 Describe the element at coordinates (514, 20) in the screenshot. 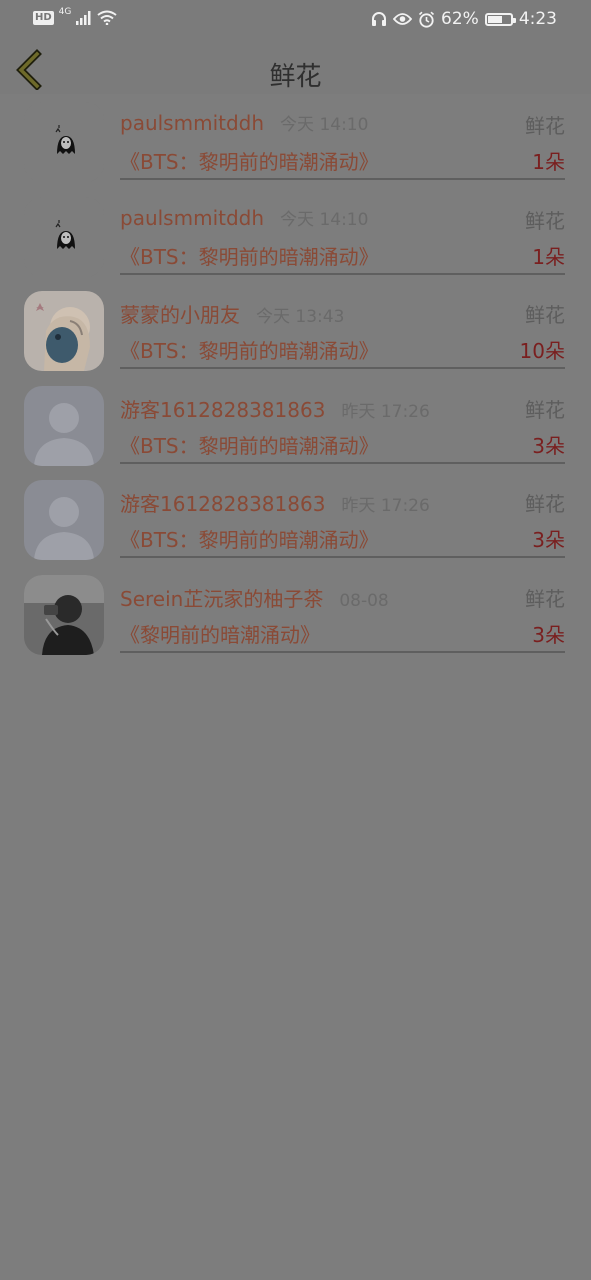

I see `battery-cap` at that location.